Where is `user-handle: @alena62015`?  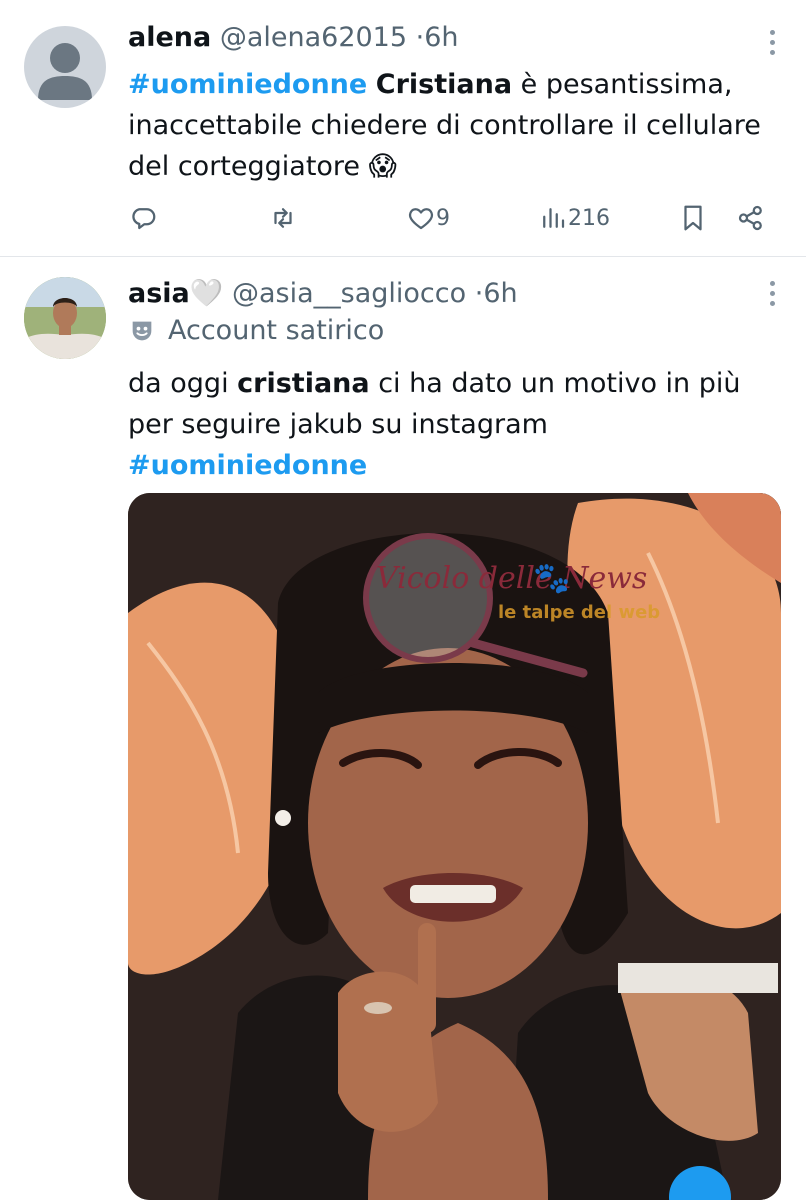
user-handle: @alena62015 is located at coordinates (313, 37).